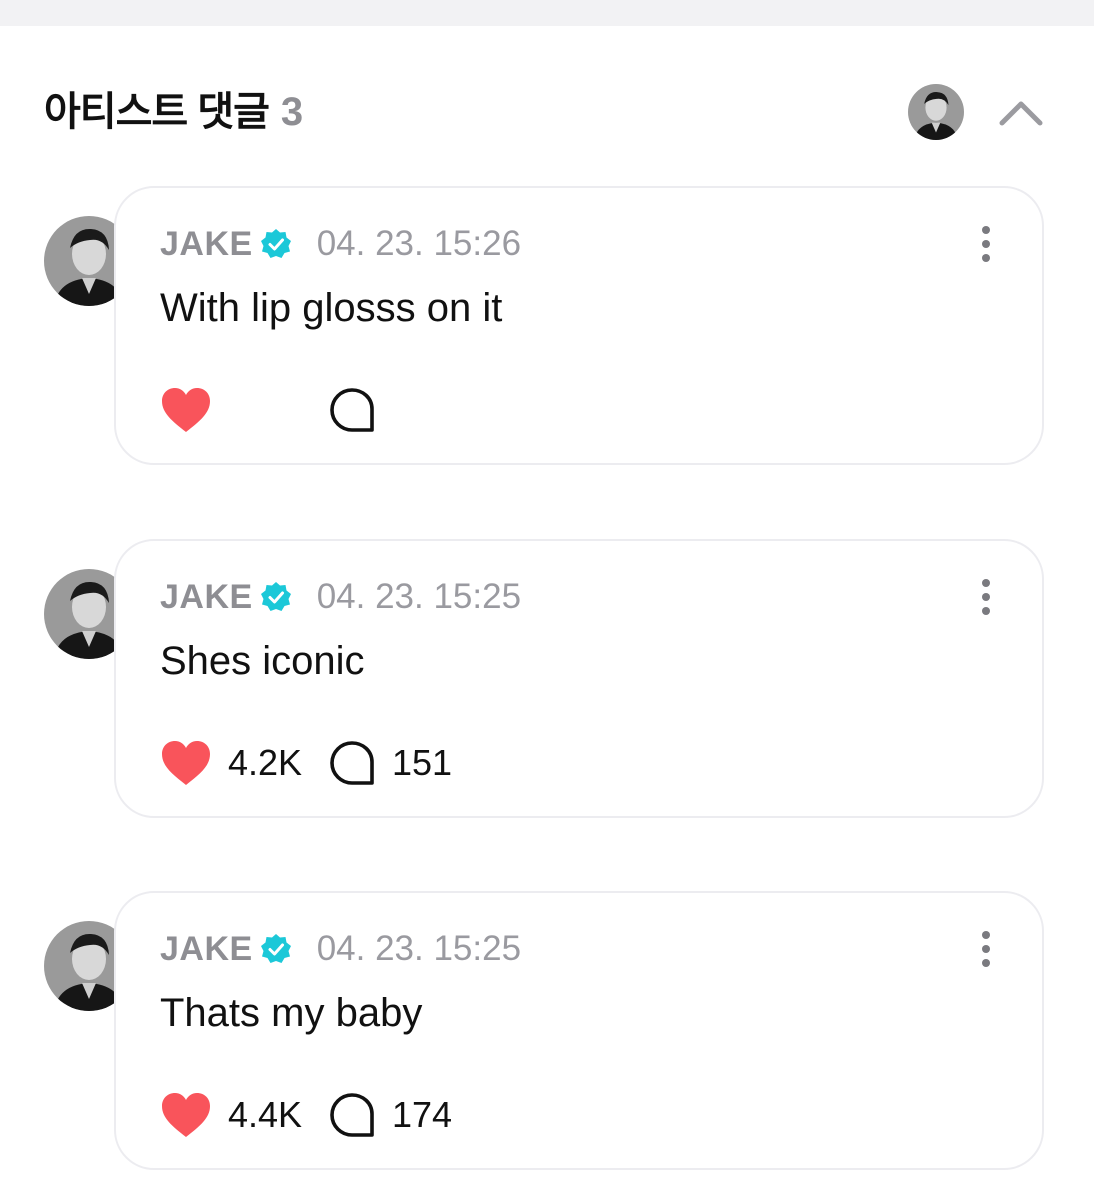  I want to click on section-title-label: 아티스트 댓글, so click(157, 112).